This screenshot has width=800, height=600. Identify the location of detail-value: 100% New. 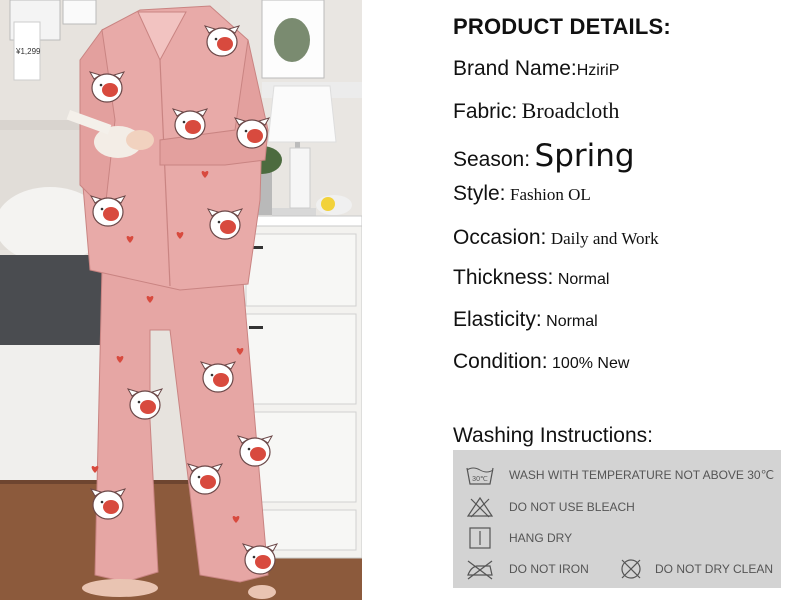
(591, 363).